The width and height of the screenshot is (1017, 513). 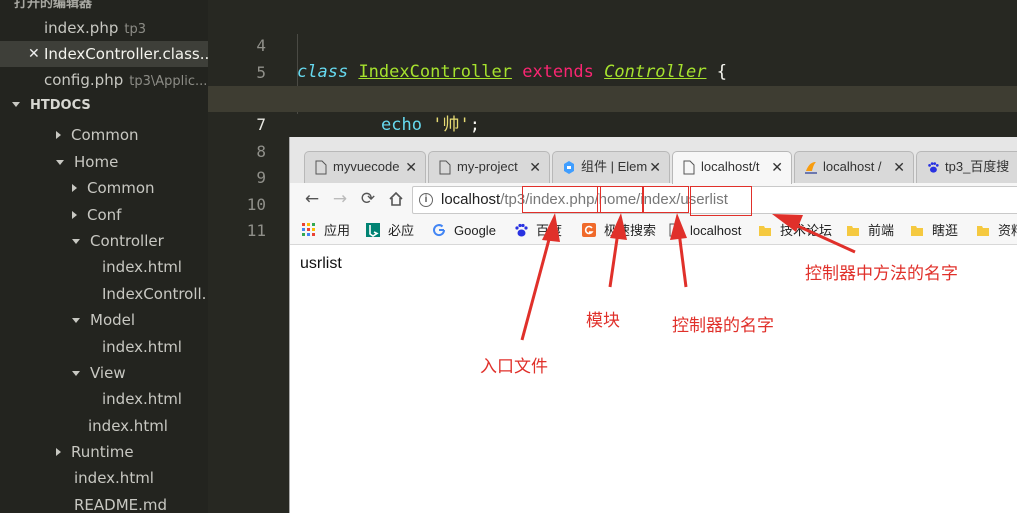 I want to click on line-number: 11, so click(x=256, y=230).